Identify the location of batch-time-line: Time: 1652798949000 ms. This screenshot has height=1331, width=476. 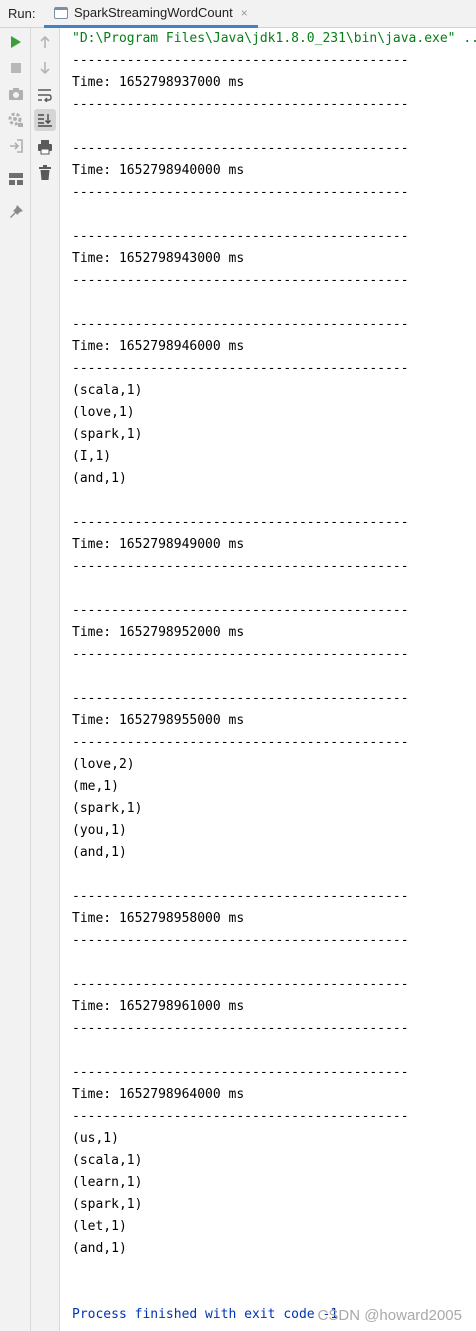
(158, 544).